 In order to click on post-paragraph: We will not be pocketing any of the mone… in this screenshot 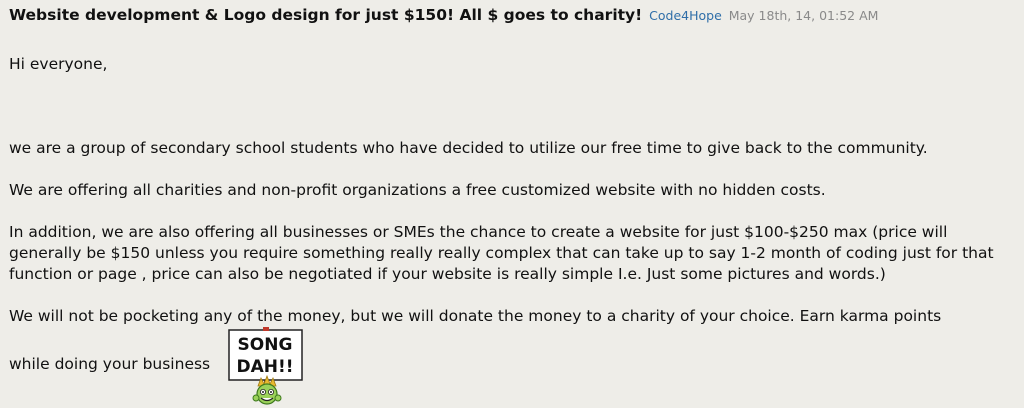, I will do `click(475, 316)`.